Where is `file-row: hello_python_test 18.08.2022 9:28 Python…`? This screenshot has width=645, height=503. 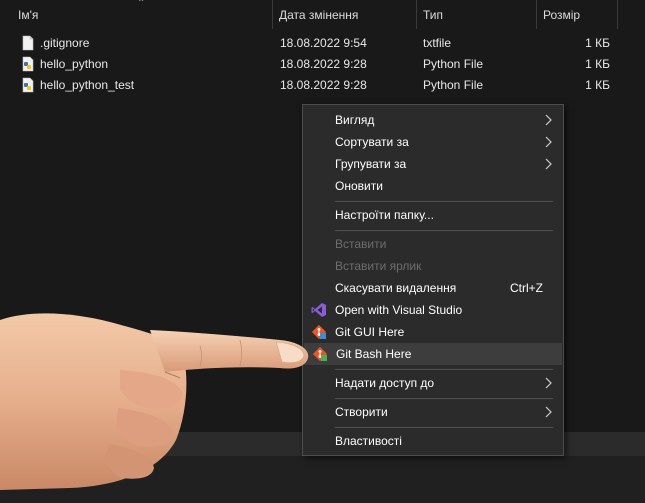 file-row: hello_python_test 18.08.2022 9:28 Python… is located at coordinates (322, 85).